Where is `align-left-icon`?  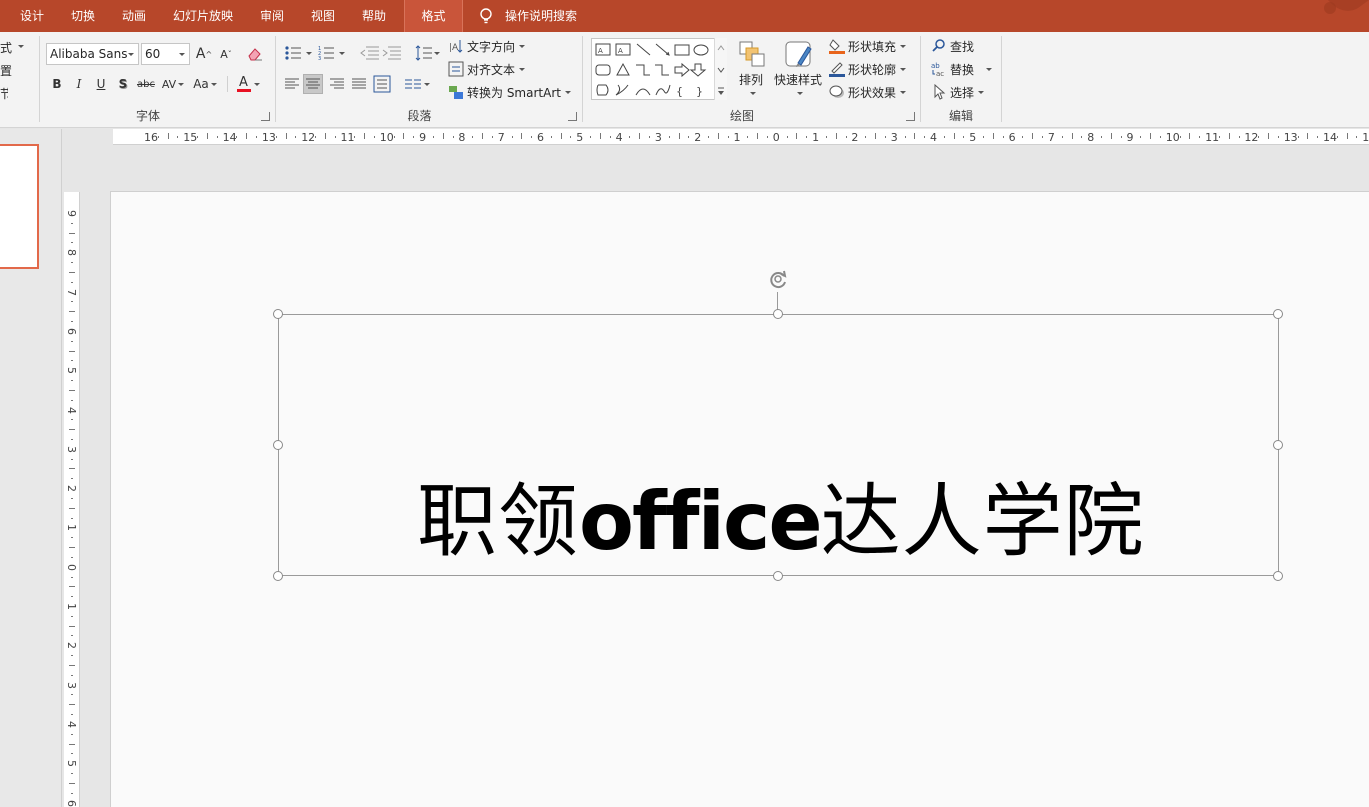
align-left-icon is located at coordinates (292, 84).